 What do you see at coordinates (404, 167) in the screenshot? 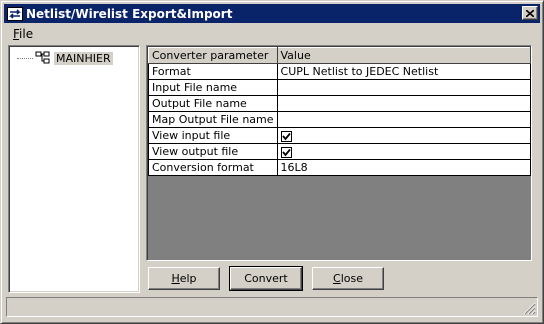
I see `param-value-conversion-format: 16L8` at bounding box center [404, 167].